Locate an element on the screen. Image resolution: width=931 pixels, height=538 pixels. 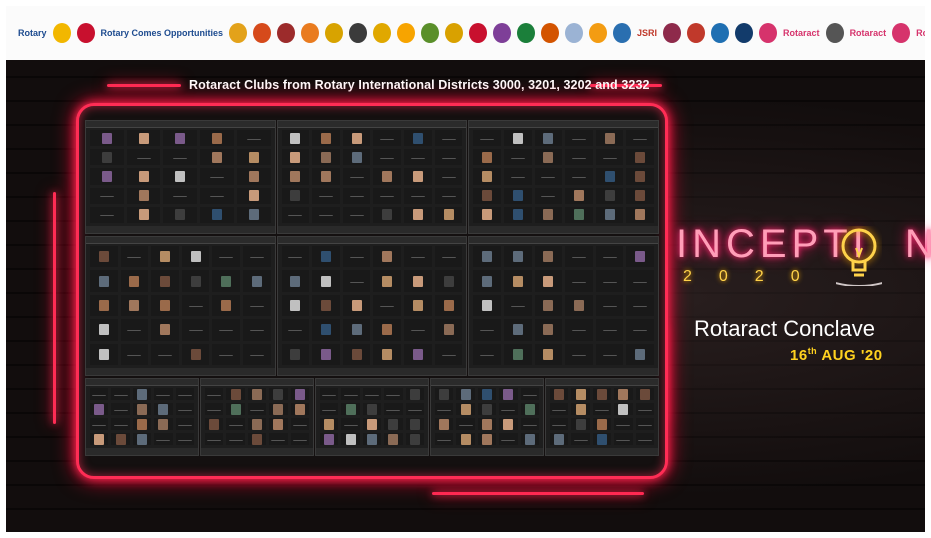
participant-grid is located at coordinates (180, 176).